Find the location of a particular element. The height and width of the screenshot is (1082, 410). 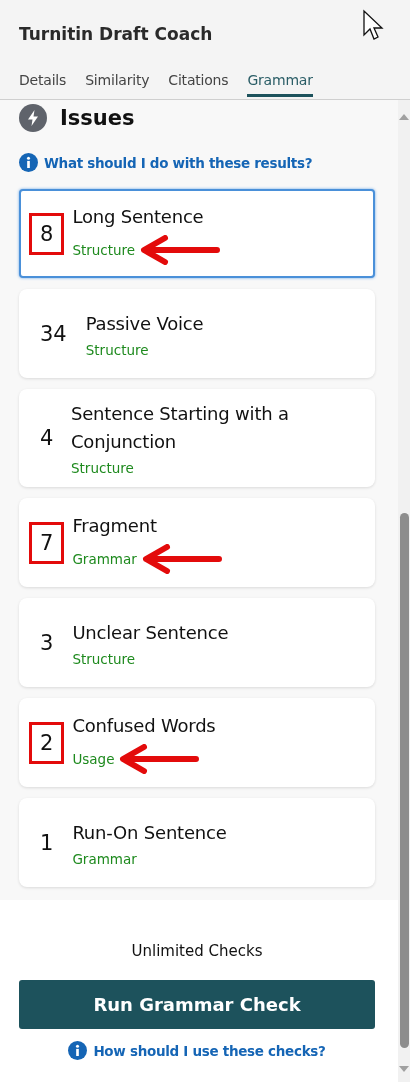

scroll-up-icon is located at coordinates (404, 117).